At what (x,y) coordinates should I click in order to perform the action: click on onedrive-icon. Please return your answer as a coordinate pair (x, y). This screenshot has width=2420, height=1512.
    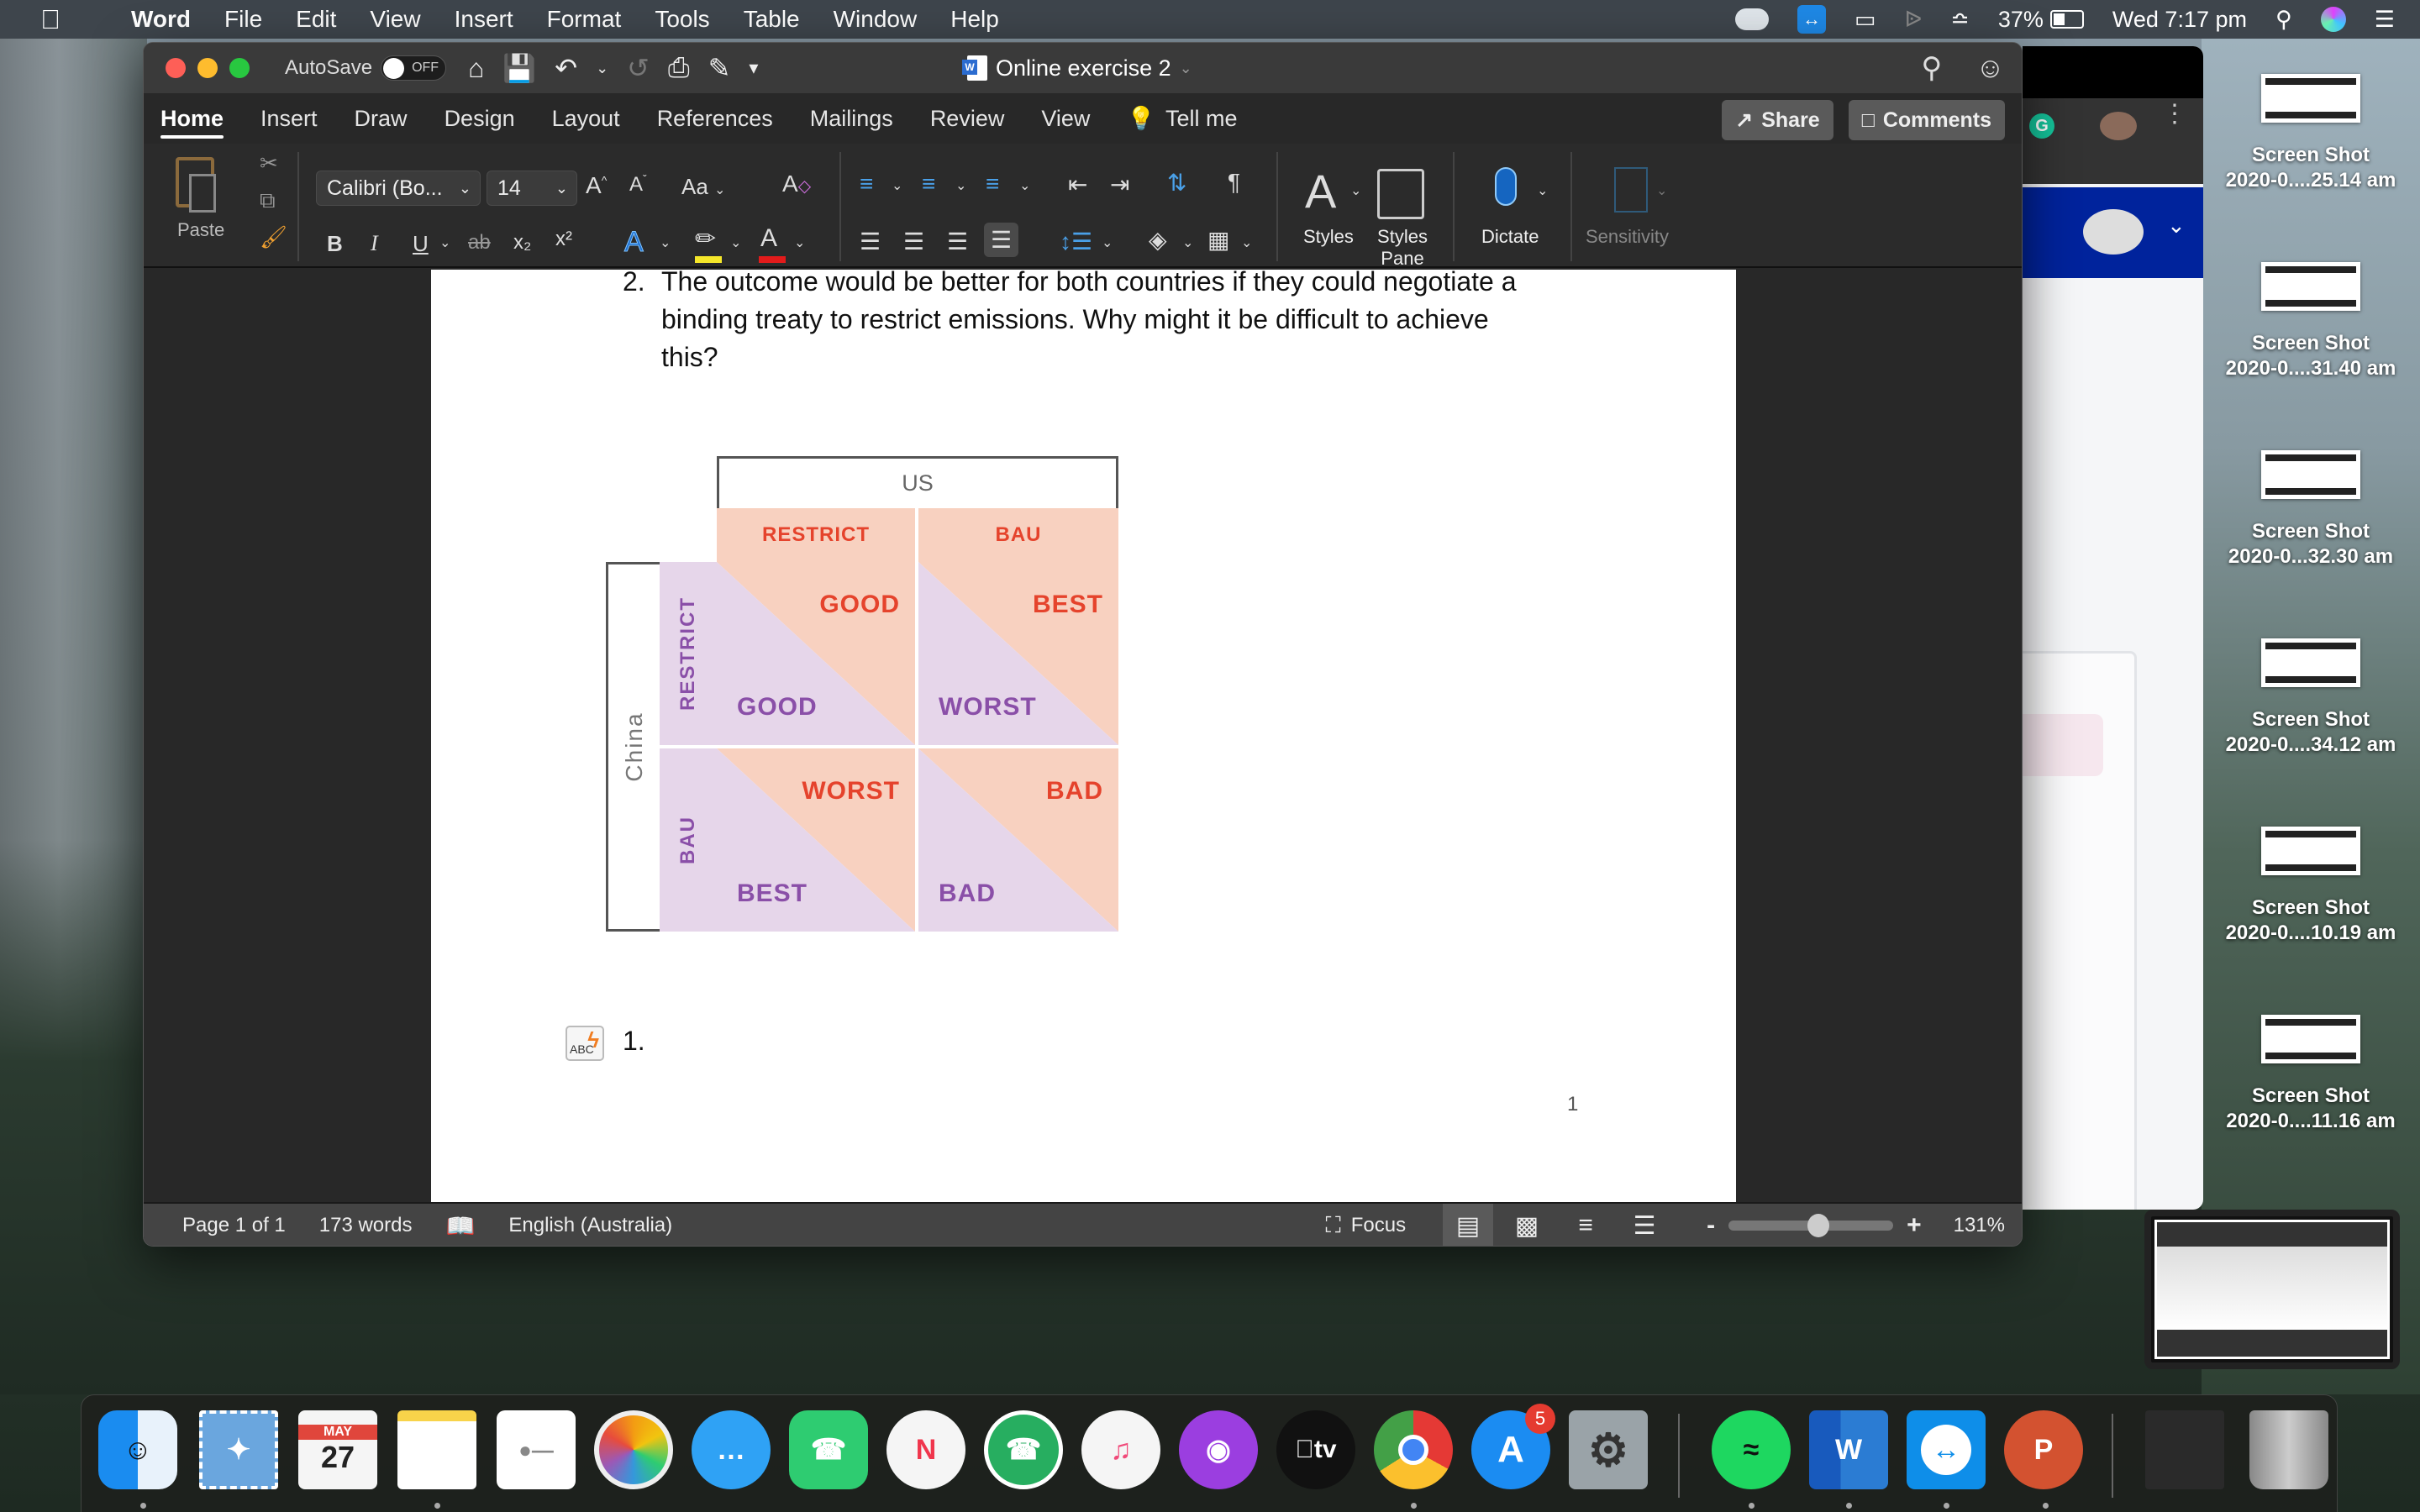
    Looking at the image, I should click on (1751, 19).